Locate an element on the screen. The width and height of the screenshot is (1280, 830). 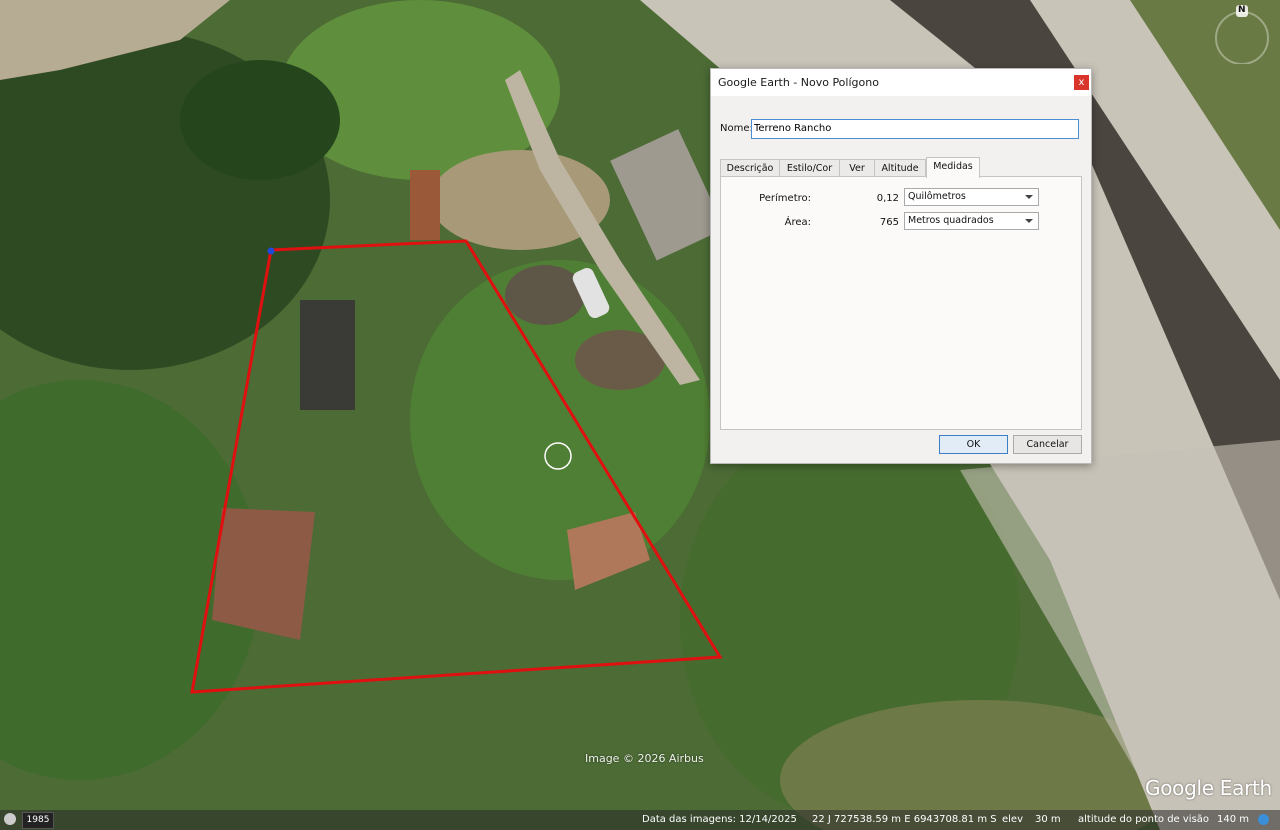
compass-control: N is located at coordinates (1242, 34).